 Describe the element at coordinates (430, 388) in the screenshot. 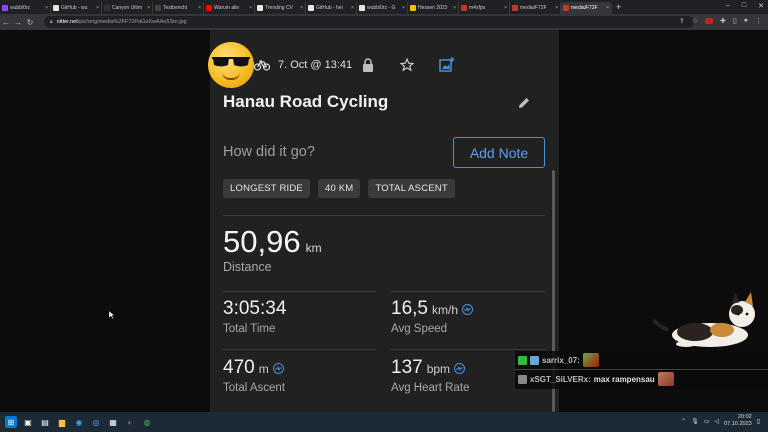

I see `avg-hr-label: Avg Heart Rate` at that location.